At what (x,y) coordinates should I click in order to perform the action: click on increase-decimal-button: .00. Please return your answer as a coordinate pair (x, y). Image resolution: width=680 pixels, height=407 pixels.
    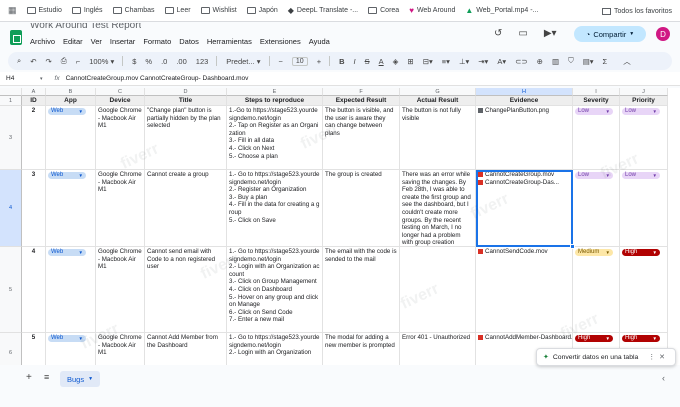
    Looking at the image, I should click on (181, 61).